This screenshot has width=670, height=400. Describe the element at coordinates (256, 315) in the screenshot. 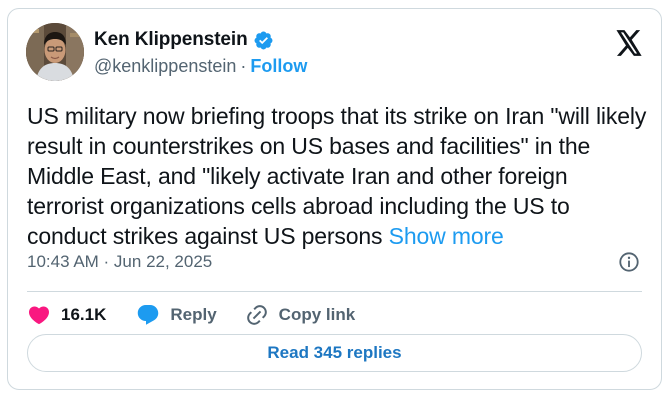

I see `link-icon` at that location.